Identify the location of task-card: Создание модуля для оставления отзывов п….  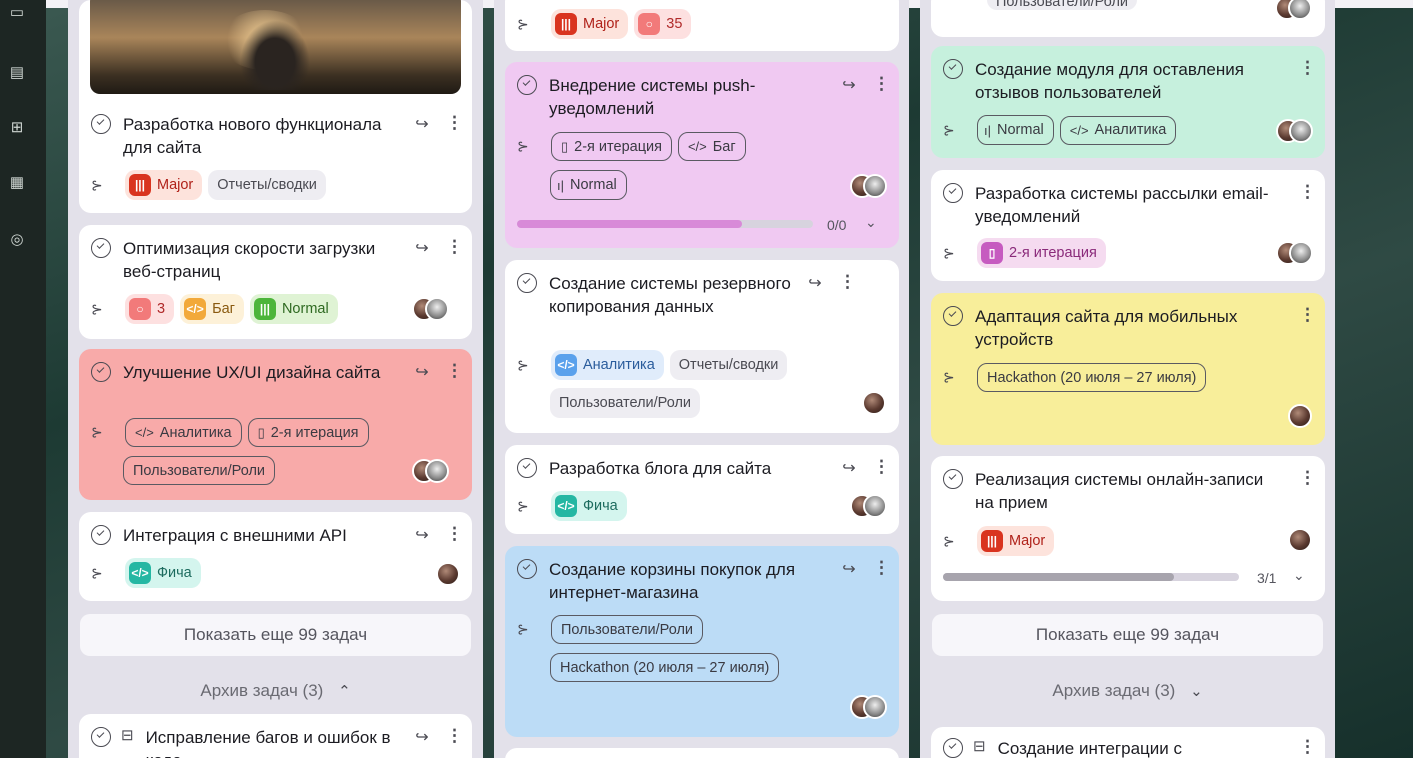
(1128, 102).